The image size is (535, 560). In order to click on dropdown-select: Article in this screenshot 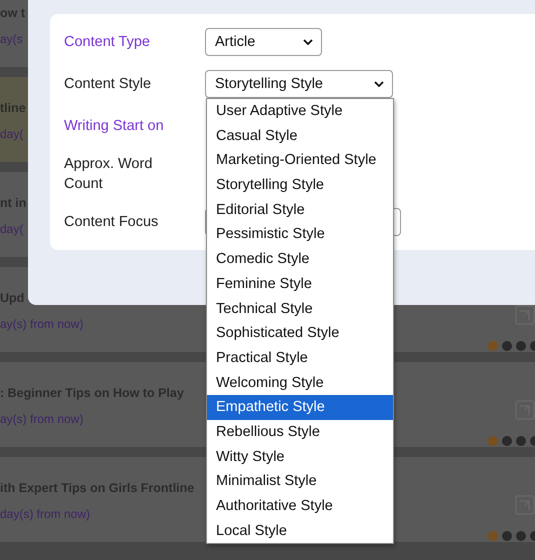, I will do `click(263, 42)`.